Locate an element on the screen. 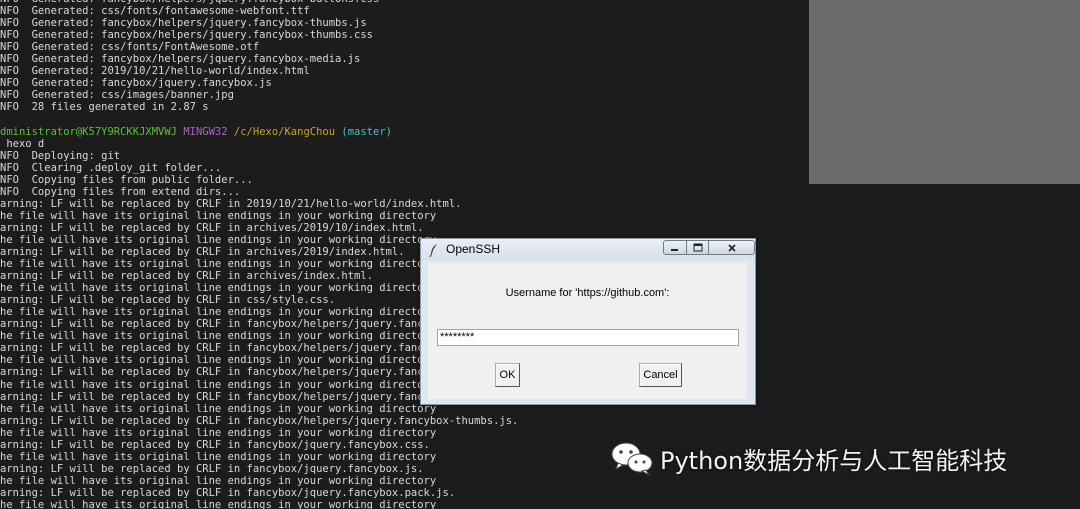  dialog-titlebar: OpenSSH is located at coordinates (588, 249).